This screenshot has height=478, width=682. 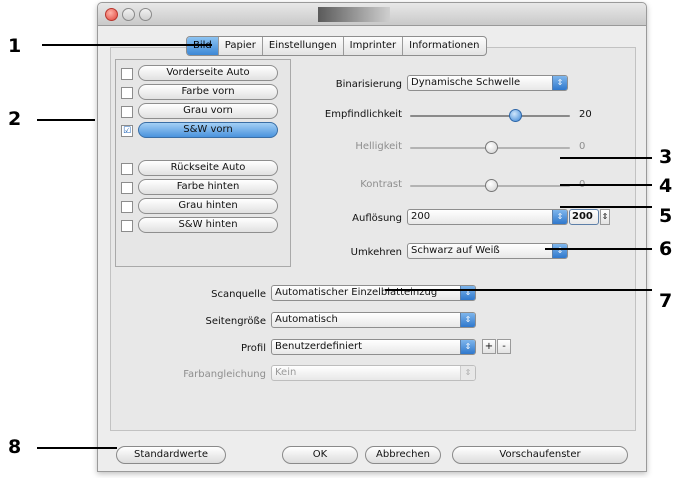 What do you see at coordinates (466, 82) in the screenshot?
I see `binarization-value: Dynamische Schwelle` at bounding box center [466, 82].